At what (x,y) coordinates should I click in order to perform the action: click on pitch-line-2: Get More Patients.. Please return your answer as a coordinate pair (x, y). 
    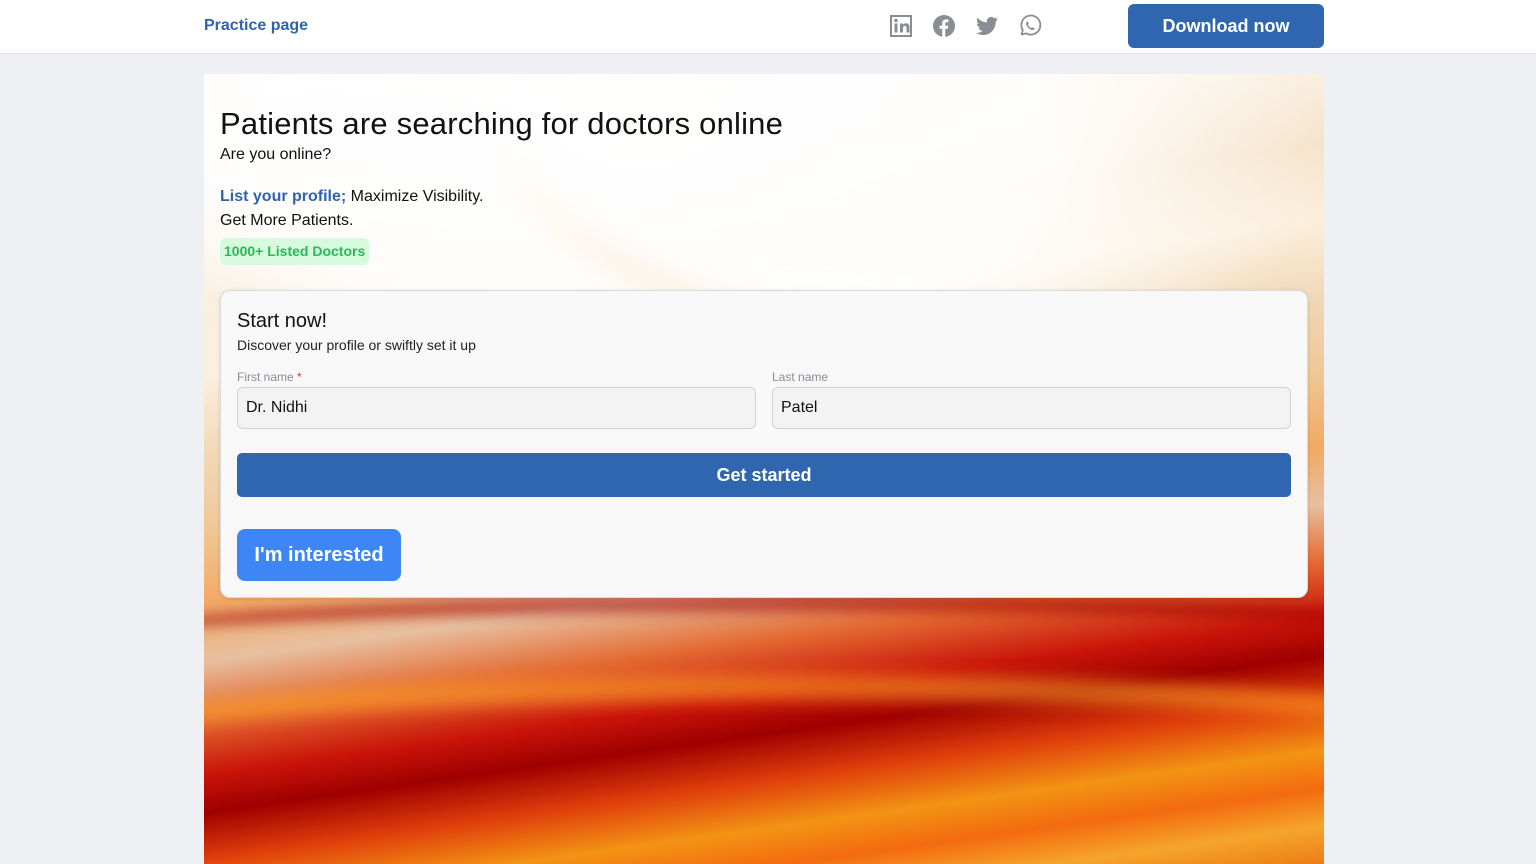
    Looking at the image, I should click on (287, 220).